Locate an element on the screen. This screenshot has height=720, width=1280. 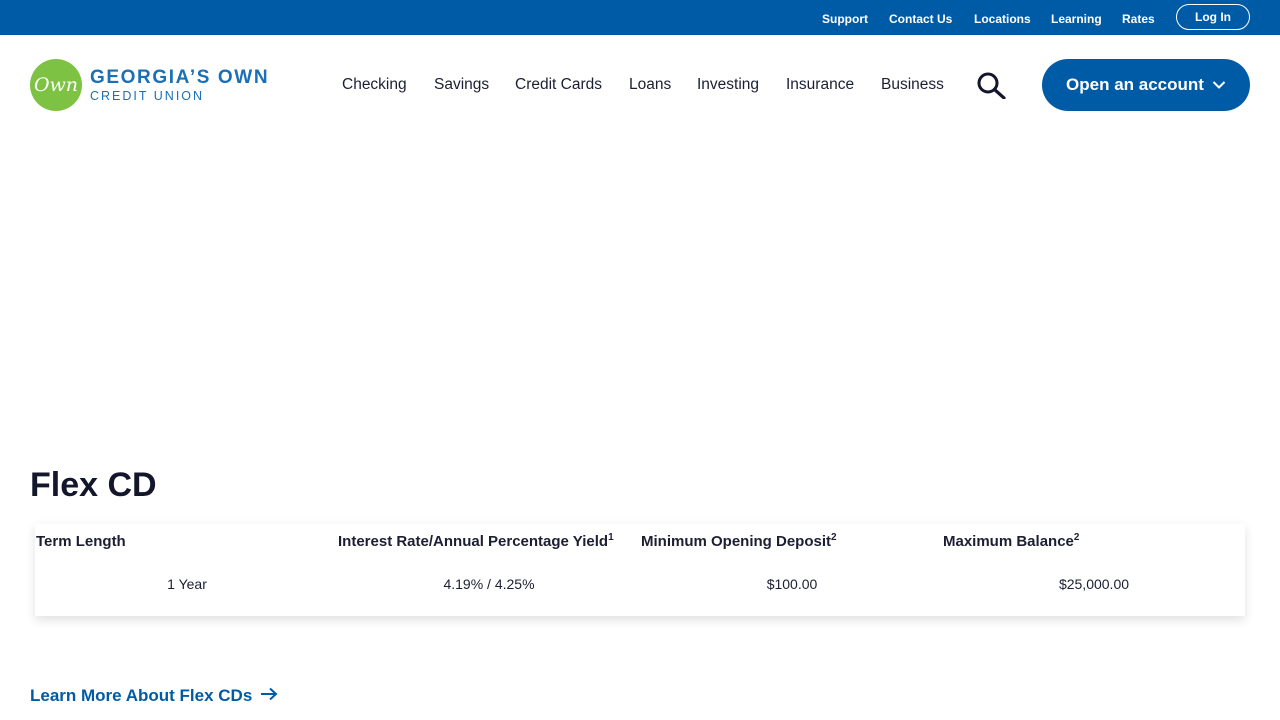
open-account-button: Open an account is located at coordinates (1146, 85).